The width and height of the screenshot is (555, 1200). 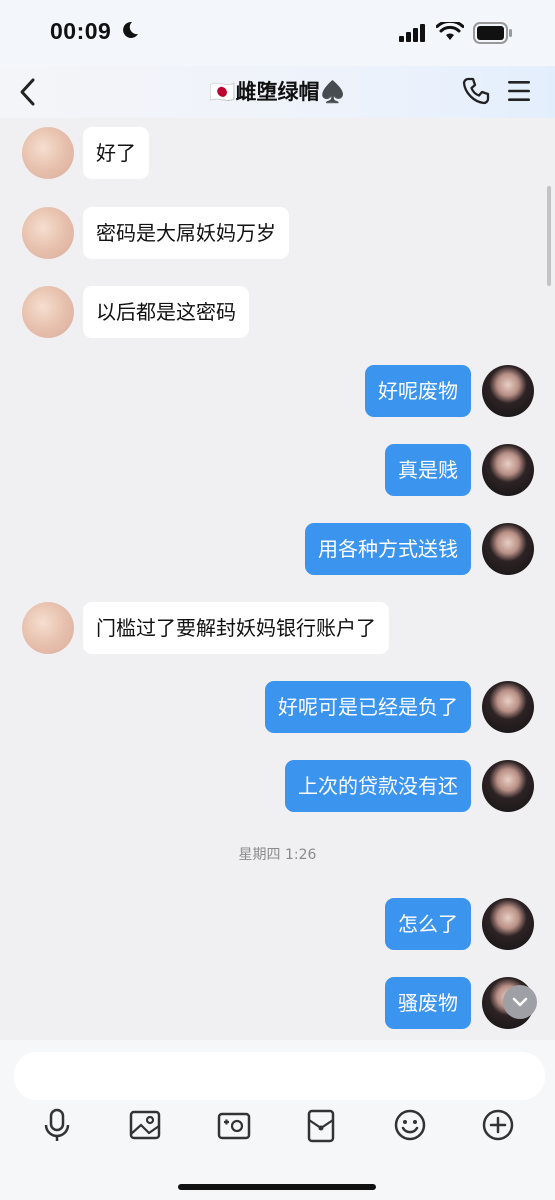 I want to click on camera-icon, so click(x=234, y=1125).